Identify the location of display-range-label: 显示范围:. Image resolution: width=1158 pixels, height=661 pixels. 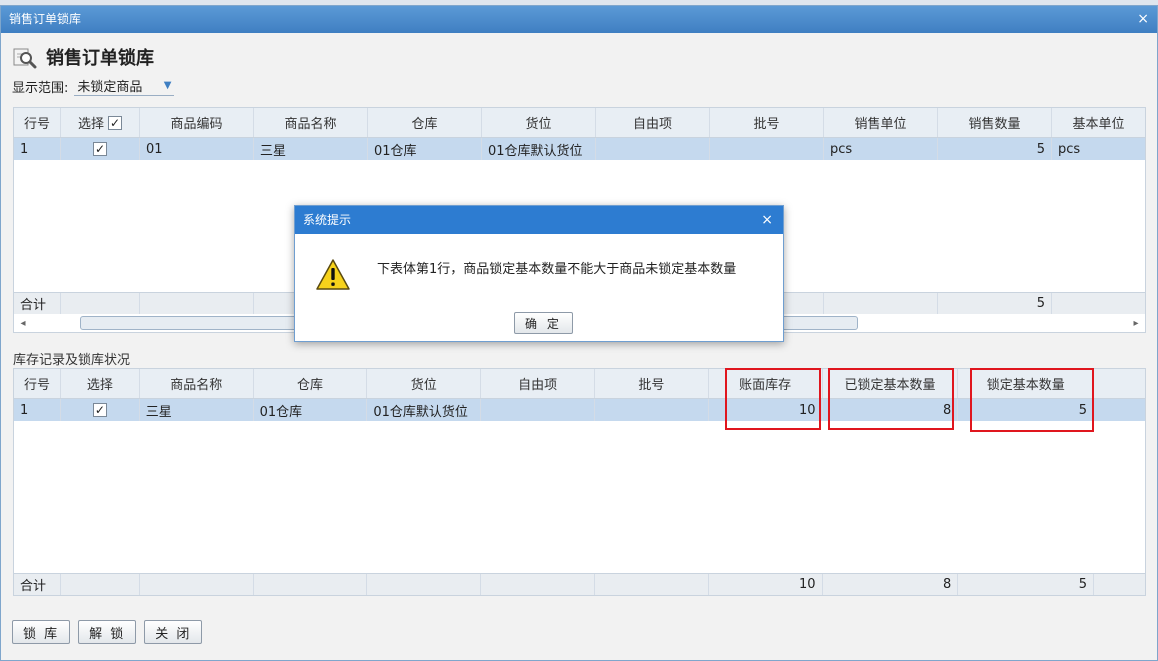
(40, 88).